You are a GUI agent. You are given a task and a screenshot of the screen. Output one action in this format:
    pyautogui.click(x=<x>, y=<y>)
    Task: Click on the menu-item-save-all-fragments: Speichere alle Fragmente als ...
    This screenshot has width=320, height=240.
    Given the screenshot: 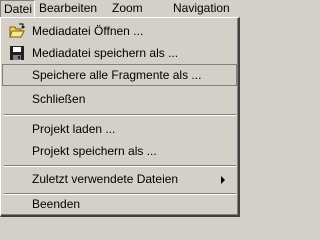 What is the action you would take?
    pyautogui.click(x=119, y=75)
    